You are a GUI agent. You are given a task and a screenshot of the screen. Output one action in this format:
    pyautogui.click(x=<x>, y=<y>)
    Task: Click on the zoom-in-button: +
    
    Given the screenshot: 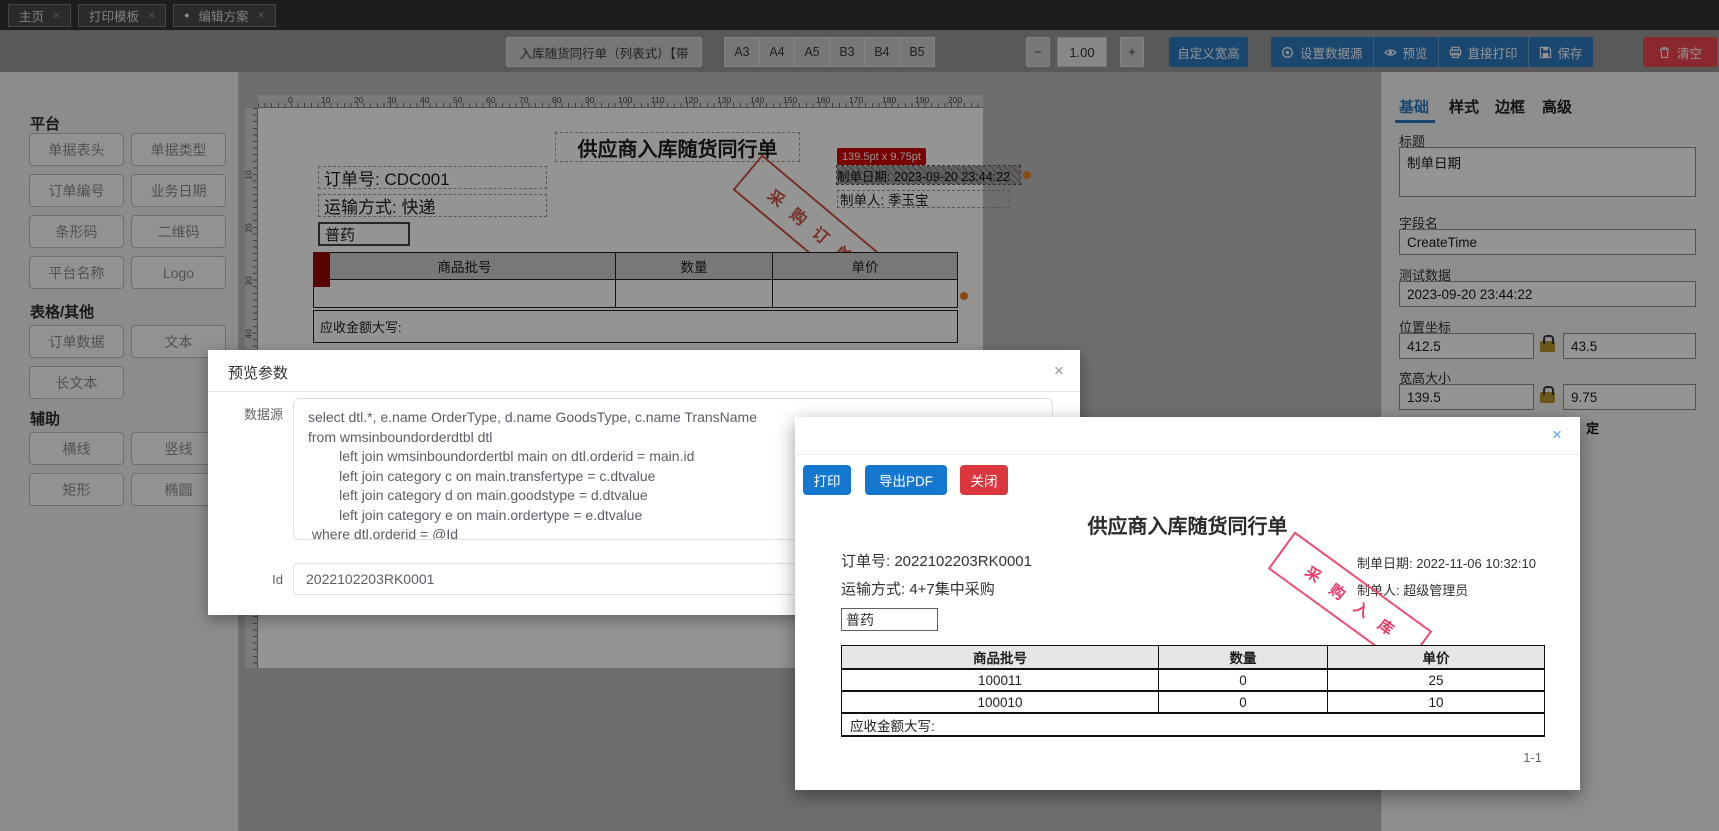 What is the action you would take?
    pyautogui.click(x=1132, y=52)
    